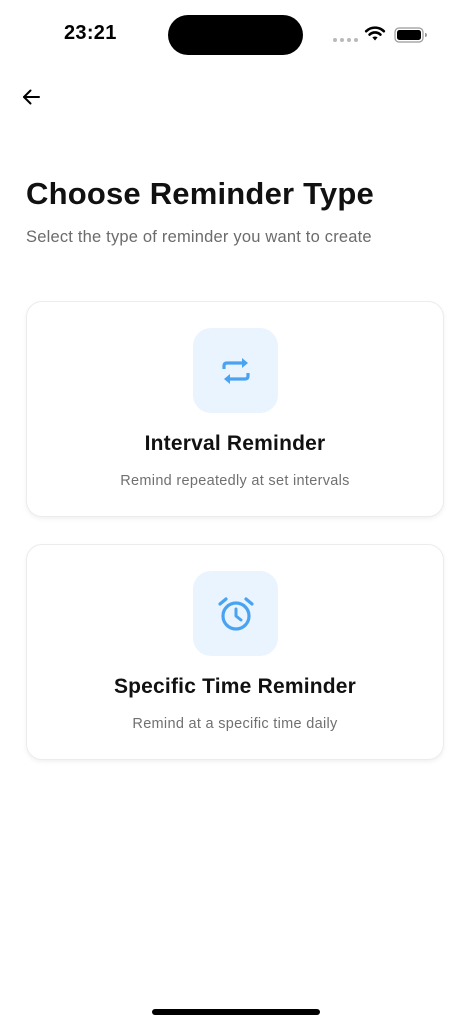 Image resolution: width=471 pixels, height=1024 pixels. I want to click on arrow-left-icon, so click(31, 97).